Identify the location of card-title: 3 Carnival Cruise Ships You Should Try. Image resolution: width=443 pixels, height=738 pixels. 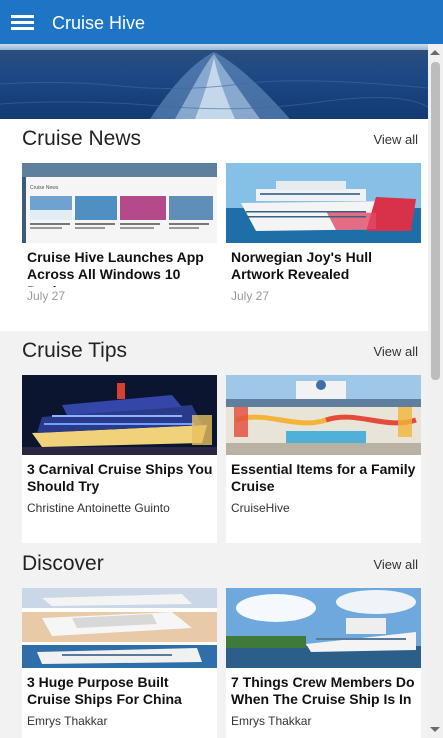
(120, 477).